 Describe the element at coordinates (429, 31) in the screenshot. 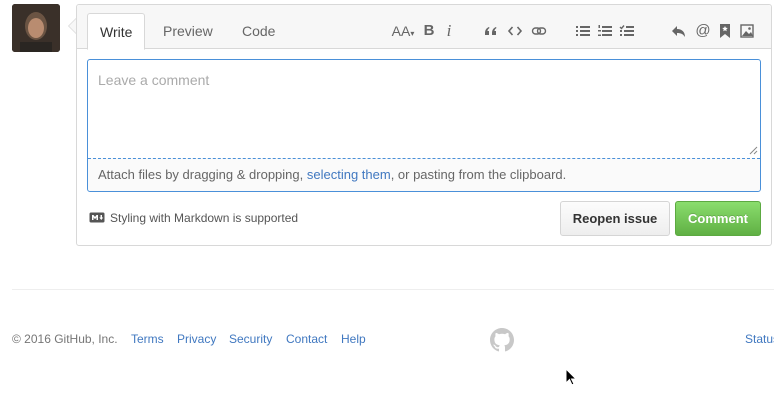

I see `bold-icon: B` at that location.